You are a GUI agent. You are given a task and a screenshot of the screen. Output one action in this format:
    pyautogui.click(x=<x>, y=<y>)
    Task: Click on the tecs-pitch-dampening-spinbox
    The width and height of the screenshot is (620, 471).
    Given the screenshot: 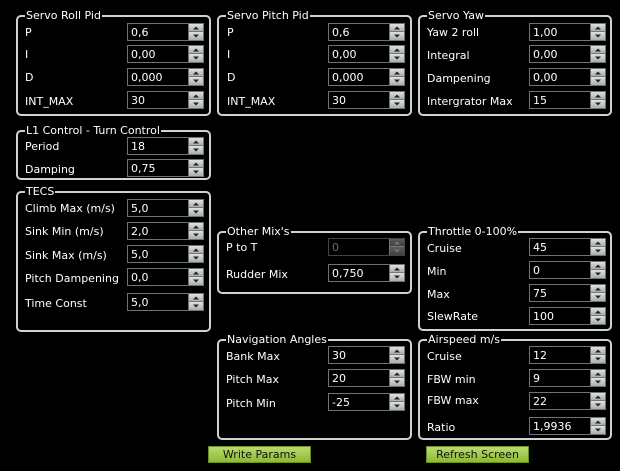 What is the action you would take?
    pyautogui.click(x=165, y=277)
    